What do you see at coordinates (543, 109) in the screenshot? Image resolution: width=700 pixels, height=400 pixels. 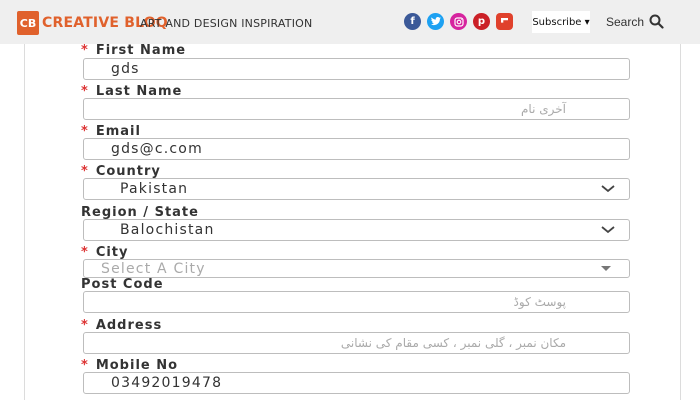 I see `last-name-placeholder: آخری نام` at bounding box center [543, 109].